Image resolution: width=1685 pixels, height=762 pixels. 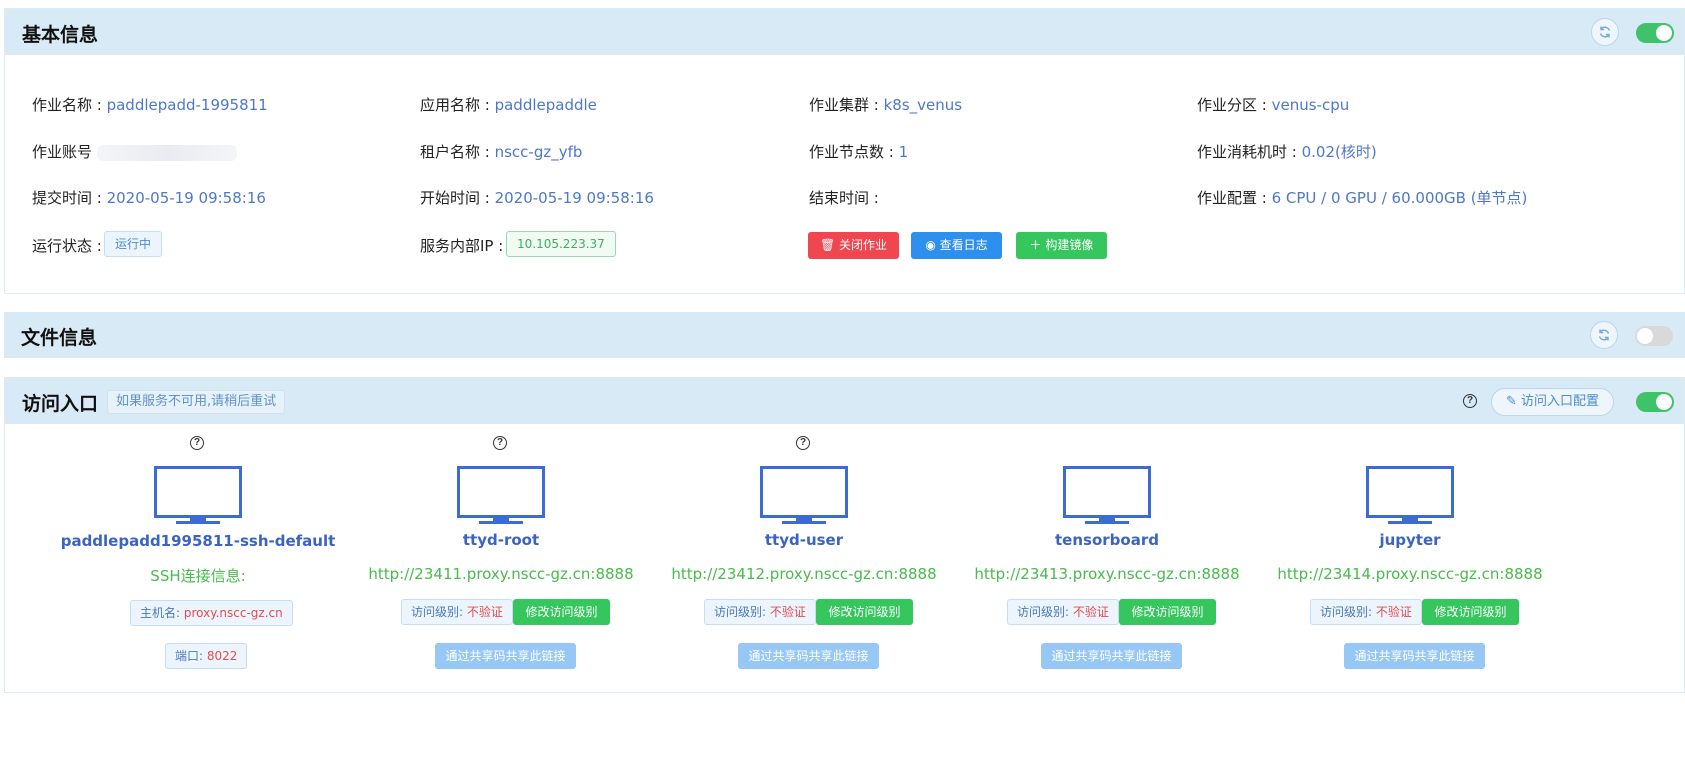 What do you see at coordinates (854, 152) in the screenshot?
I see `field-label: 作业节点数 :` at bounding box center [854, 152].